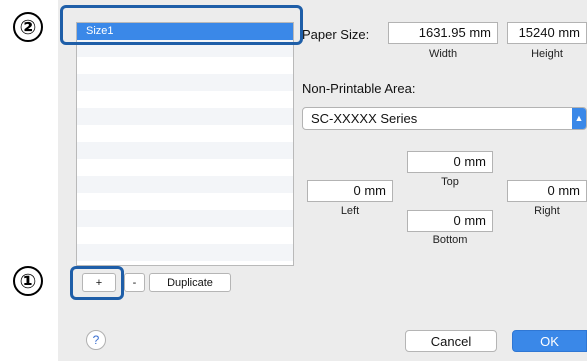  Describe the element at coordinates (444, 118) in the screenshot. I see `printer-select: SC-XXXXX Series ▲︎` at that location.